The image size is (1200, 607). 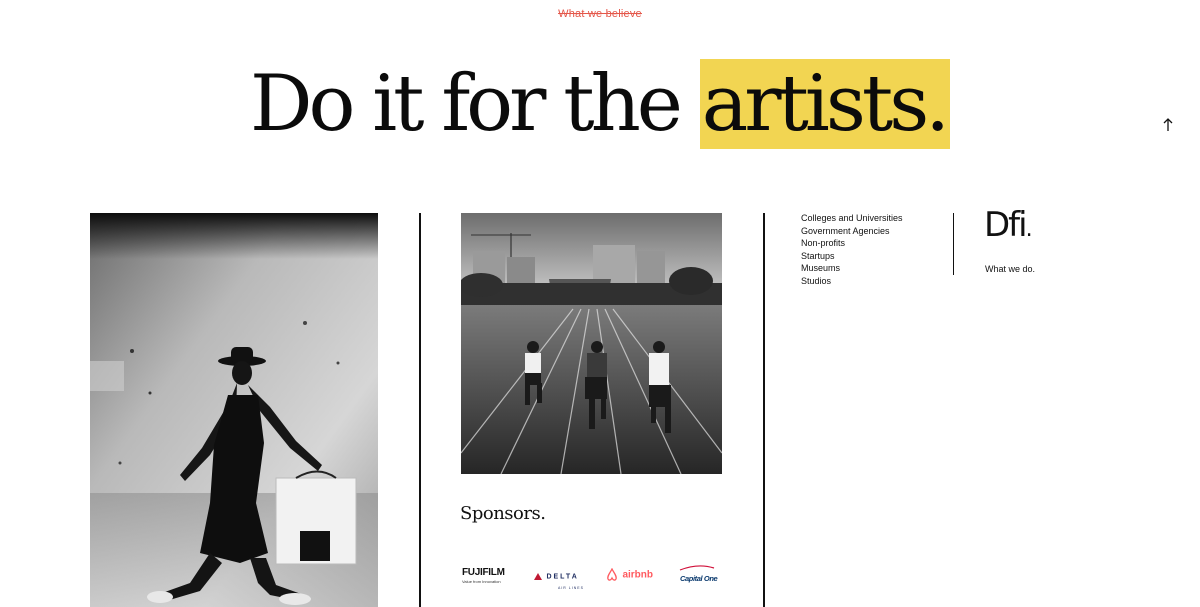 I want to click on menu-item-colleges: Colleges and Universities, so click(x=852, y=218).